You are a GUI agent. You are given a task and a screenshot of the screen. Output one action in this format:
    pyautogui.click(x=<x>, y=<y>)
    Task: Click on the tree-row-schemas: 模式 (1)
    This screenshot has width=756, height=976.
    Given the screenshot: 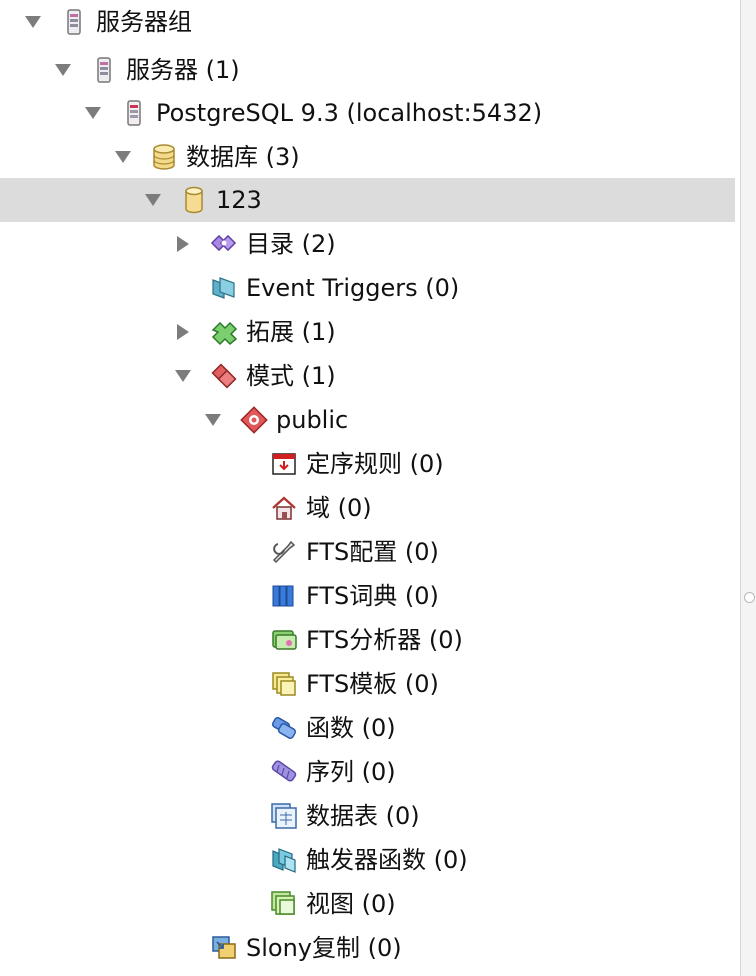 What is the action you would take?
    pyautogui.click(x=367, y=376)
    